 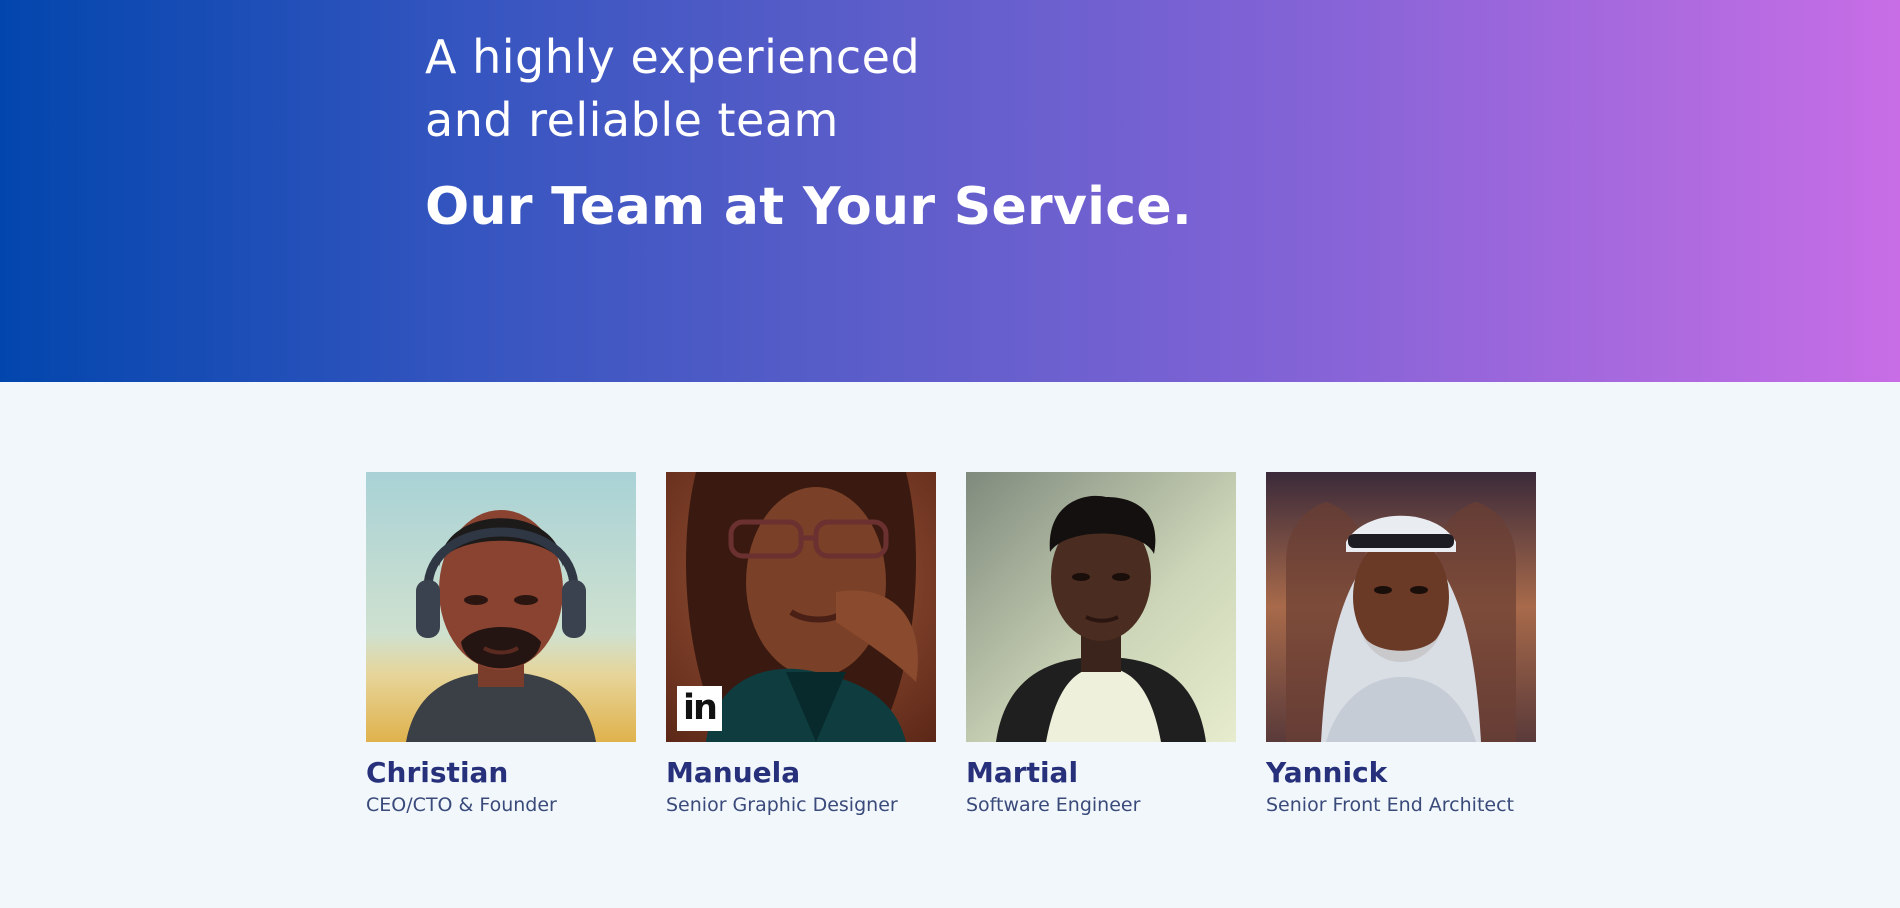 I want to click on team-member-name: Christian, so click(x=437, y=772).